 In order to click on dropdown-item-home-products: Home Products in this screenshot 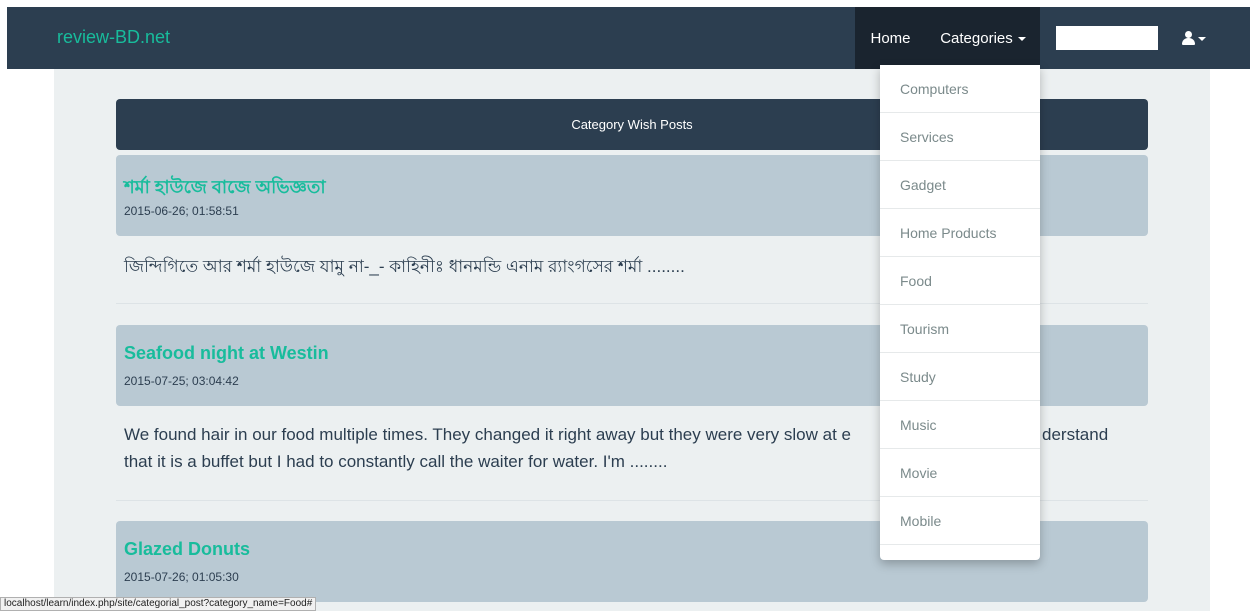, I will do `click(960, 233)`.